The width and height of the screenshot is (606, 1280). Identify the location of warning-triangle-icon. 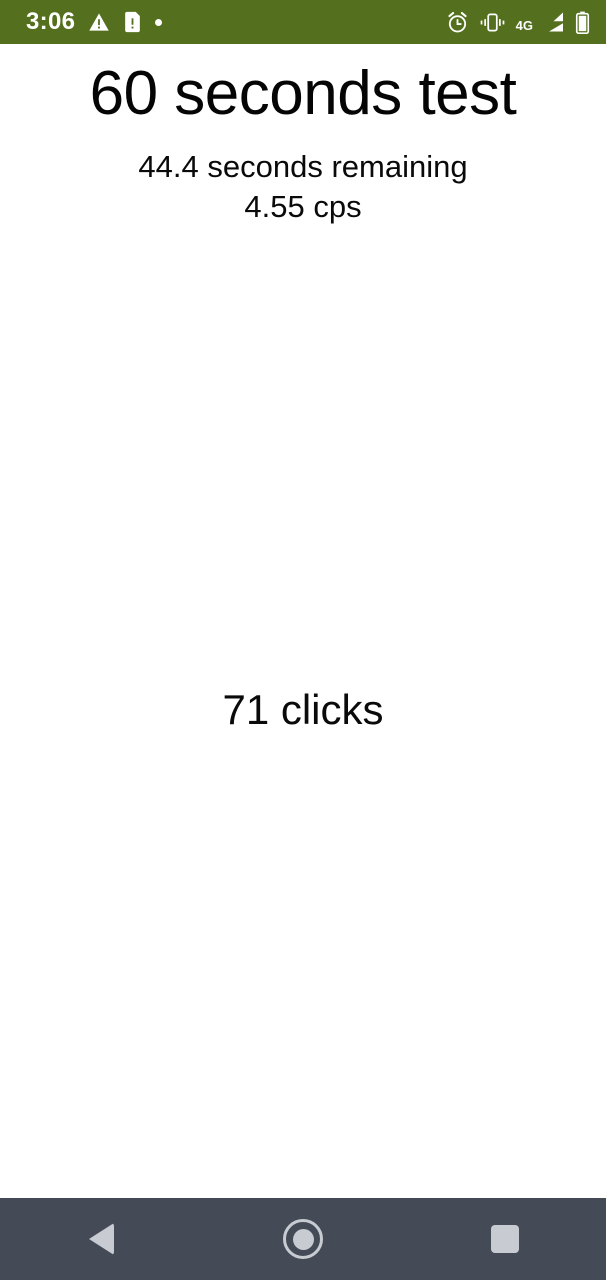
(99, 22).